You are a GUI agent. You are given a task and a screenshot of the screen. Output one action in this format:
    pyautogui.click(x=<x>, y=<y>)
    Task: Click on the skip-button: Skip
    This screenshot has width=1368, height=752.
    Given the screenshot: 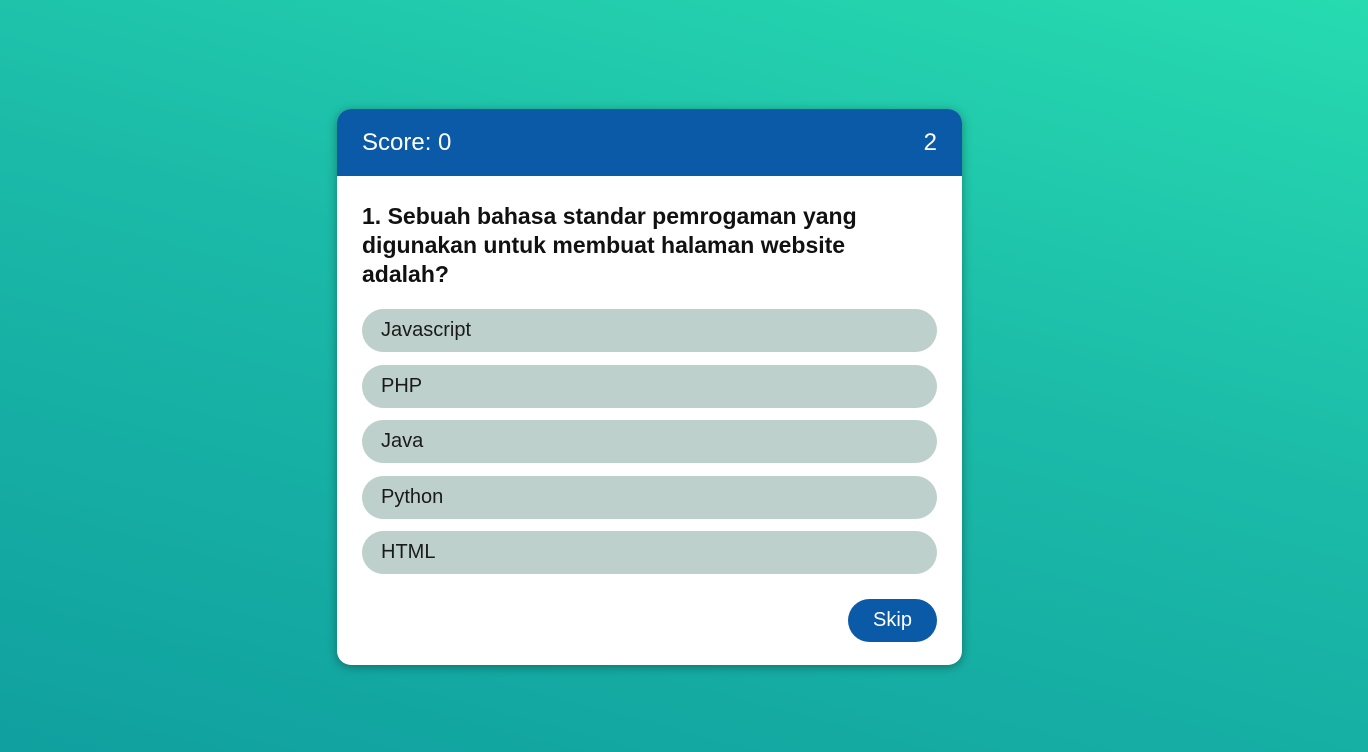 What is the action you would take?
    pyautogui.click(x=892, y=620)
    